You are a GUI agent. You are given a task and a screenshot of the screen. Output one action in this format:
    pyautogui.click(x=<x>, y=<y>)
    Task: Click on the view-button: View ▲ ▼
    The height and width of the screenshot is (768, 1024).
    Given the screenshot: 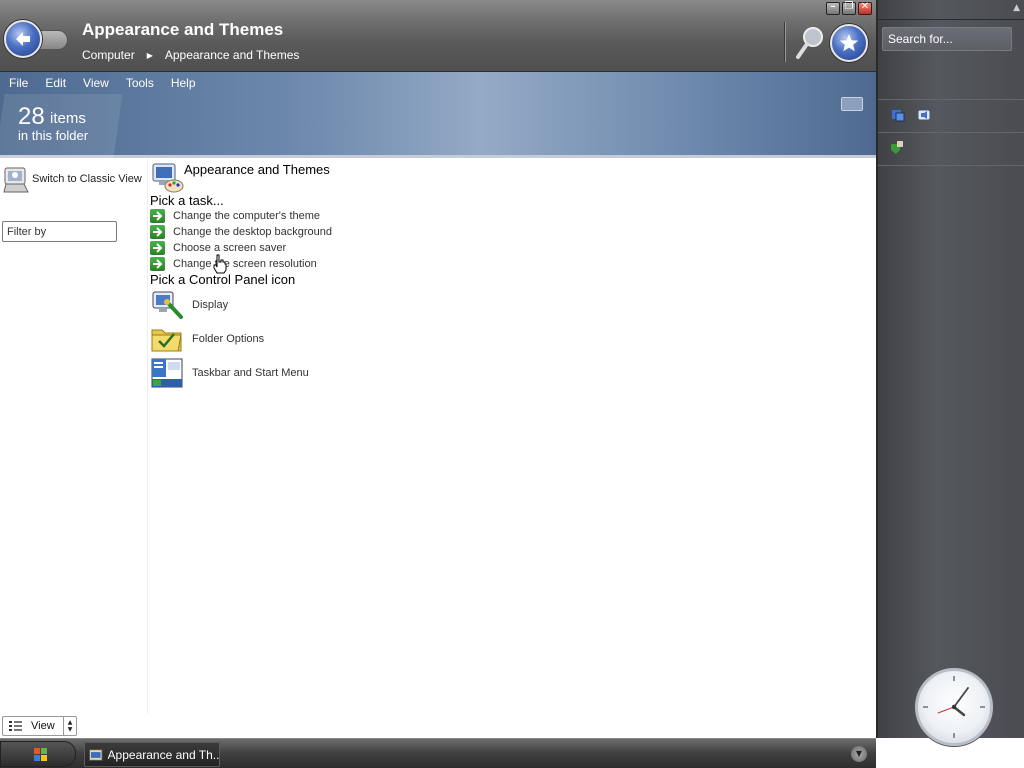 What is the action you would take?
    pyautogui.click(x=39, y=726)
    